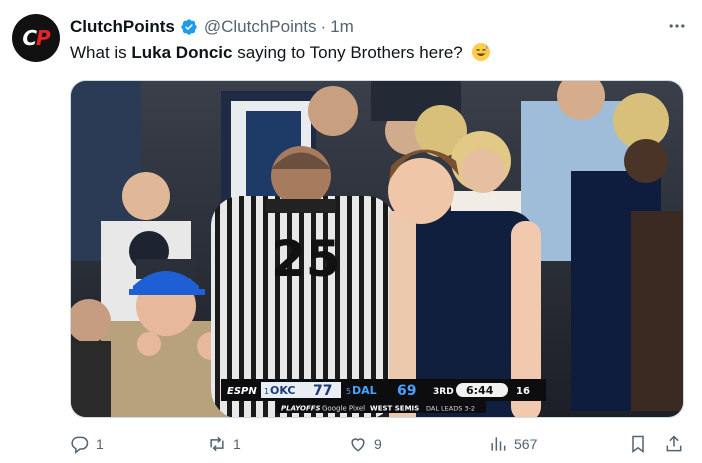 The width and height of the screenshot is (702, 463). What do you see at coordinates (182, 52) in the screenshot?
I see `tweet-bold-name: Luka Doncic` at bounding box center [182, 52].